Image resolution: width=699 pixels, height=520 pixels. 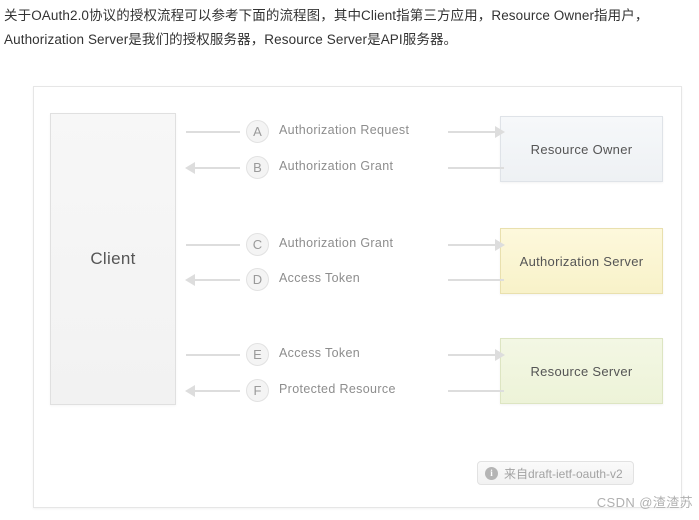 I want to click on authorization-server-box: Authorization Server, so click(x=581, y=261).